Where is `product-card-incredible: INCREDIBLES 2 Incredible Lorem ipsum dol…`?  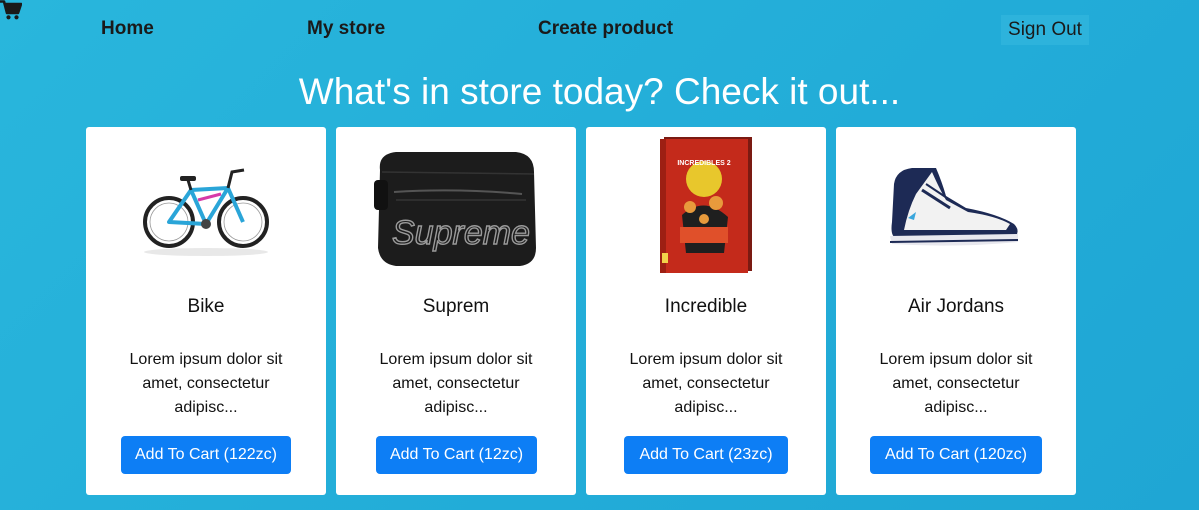 product-card-incredible: INCREDIBLES 2 Incredible Lorem ipsum dol… is located at coordinates (706, 311).